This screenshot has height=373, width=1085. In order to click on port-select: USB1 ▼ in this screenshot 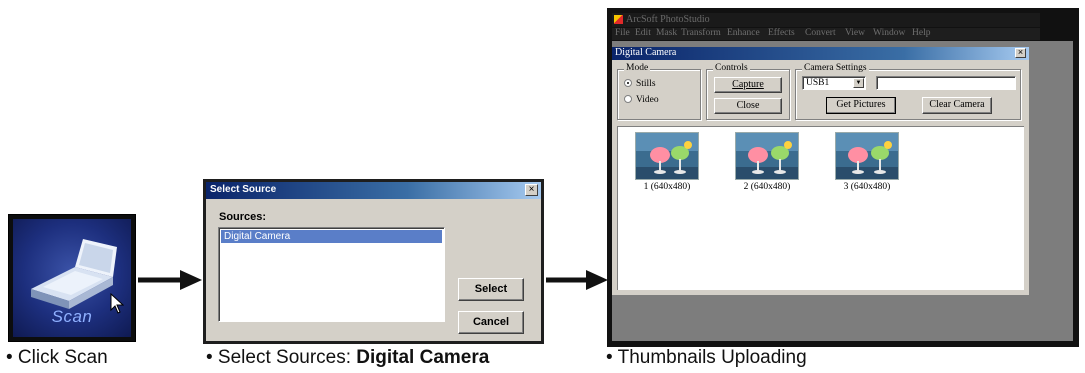, I will do `click(834, 83)`.